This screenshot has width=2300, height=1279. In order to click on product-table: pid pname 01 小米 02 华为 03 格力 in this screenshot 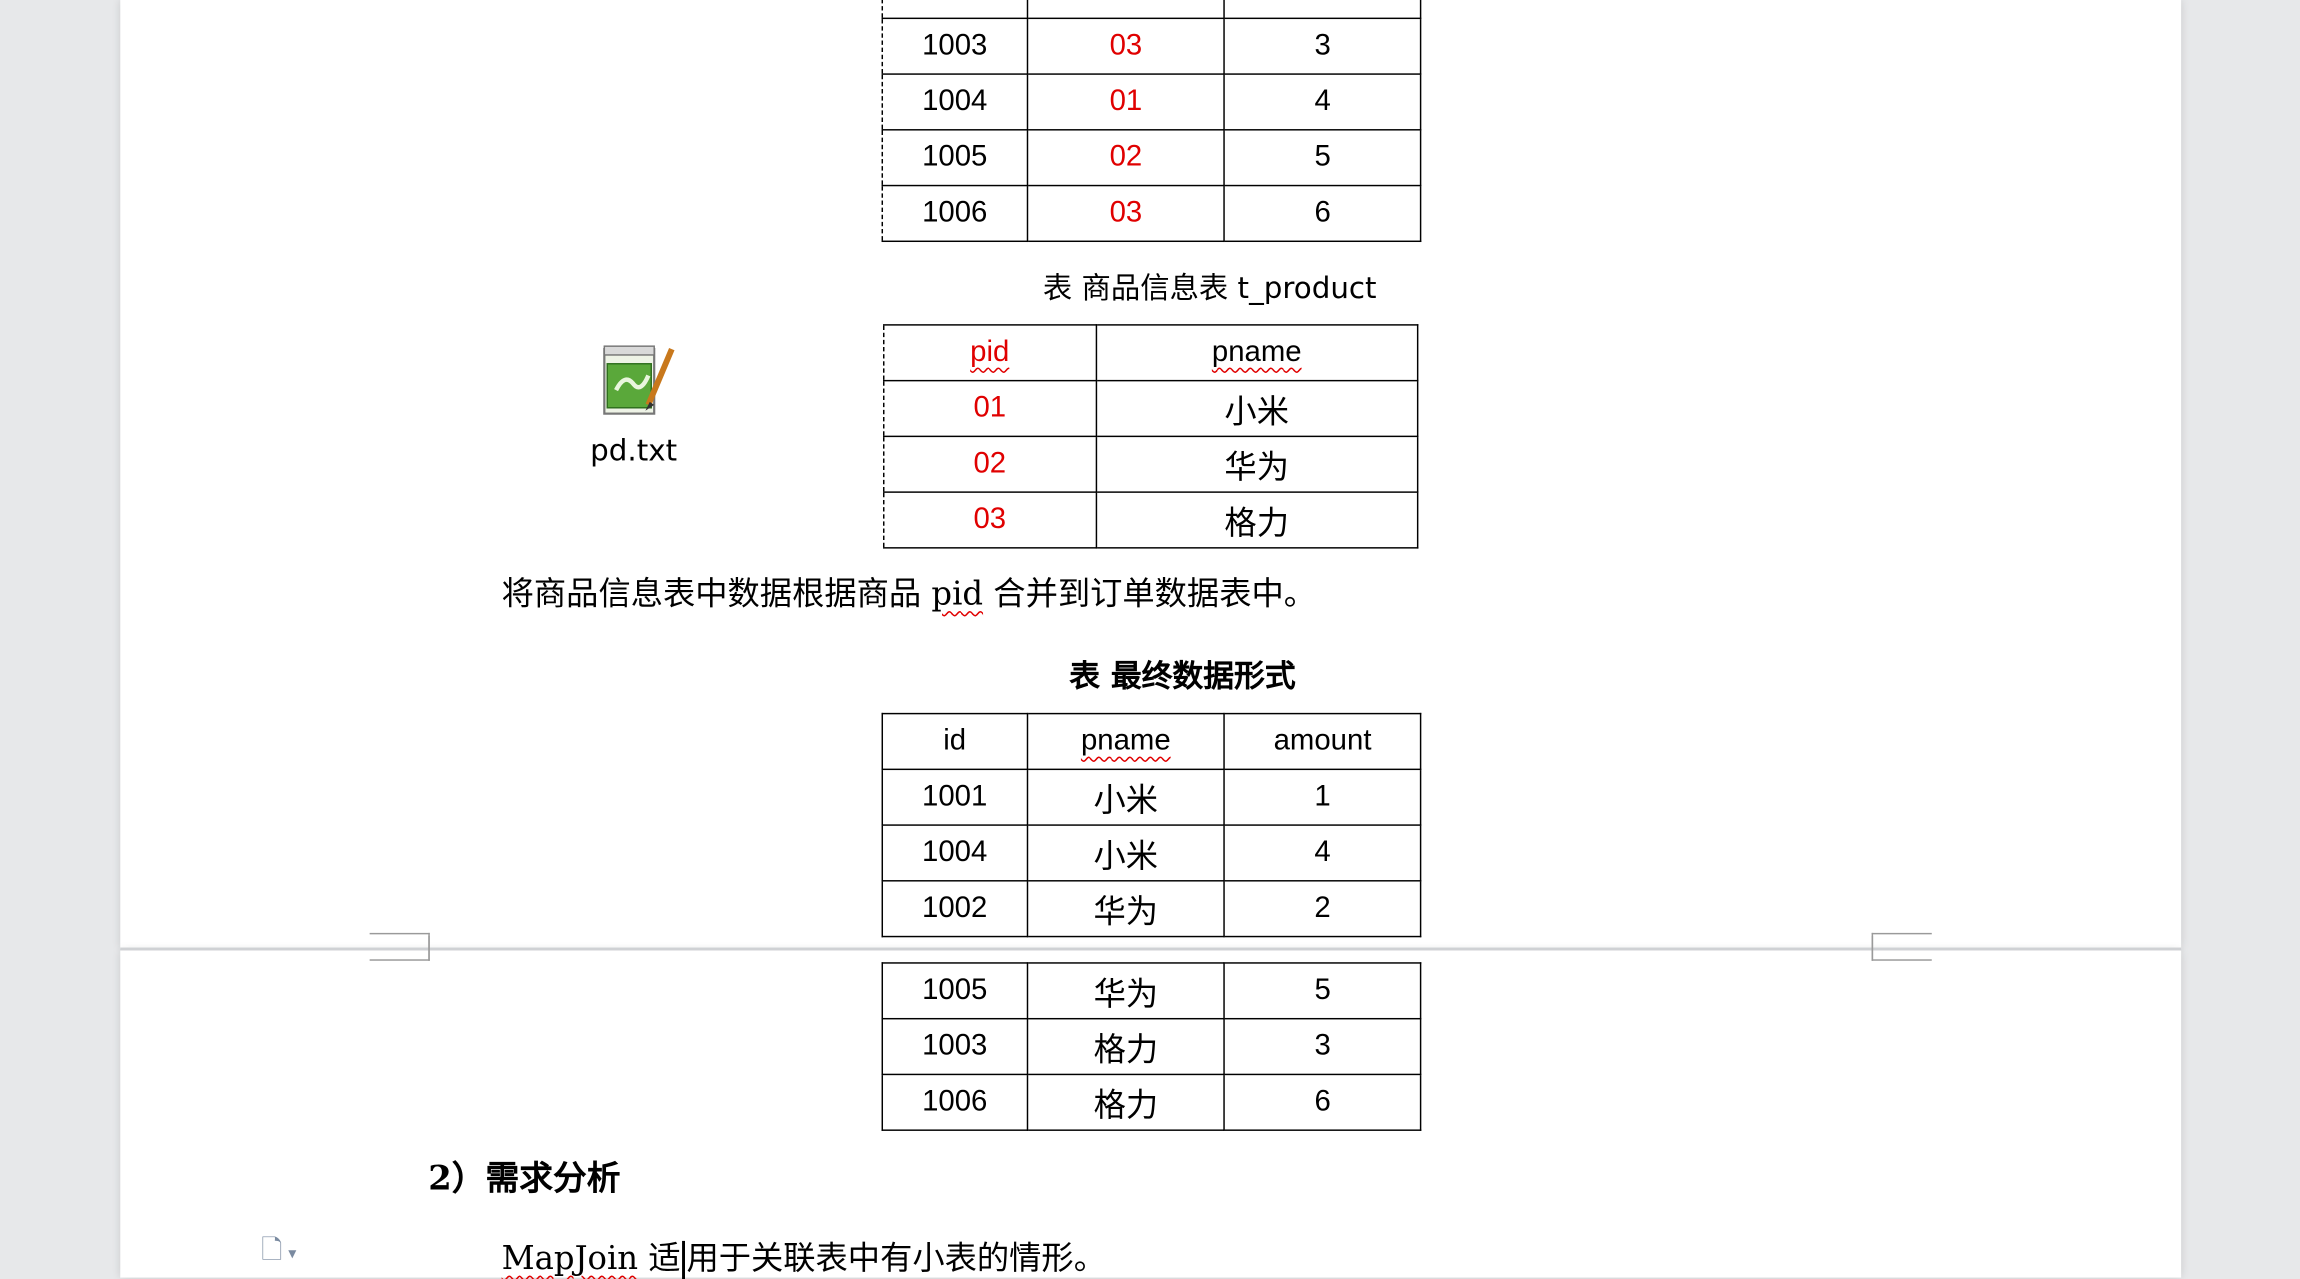, I will do `click(1151, 436)`.